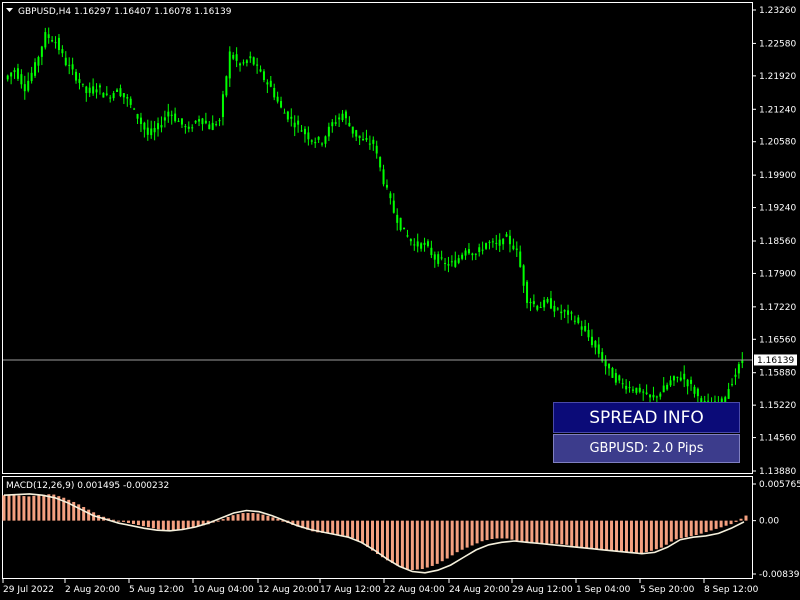  I want to click on symbol-dropdown-icon, so click(9, 10).